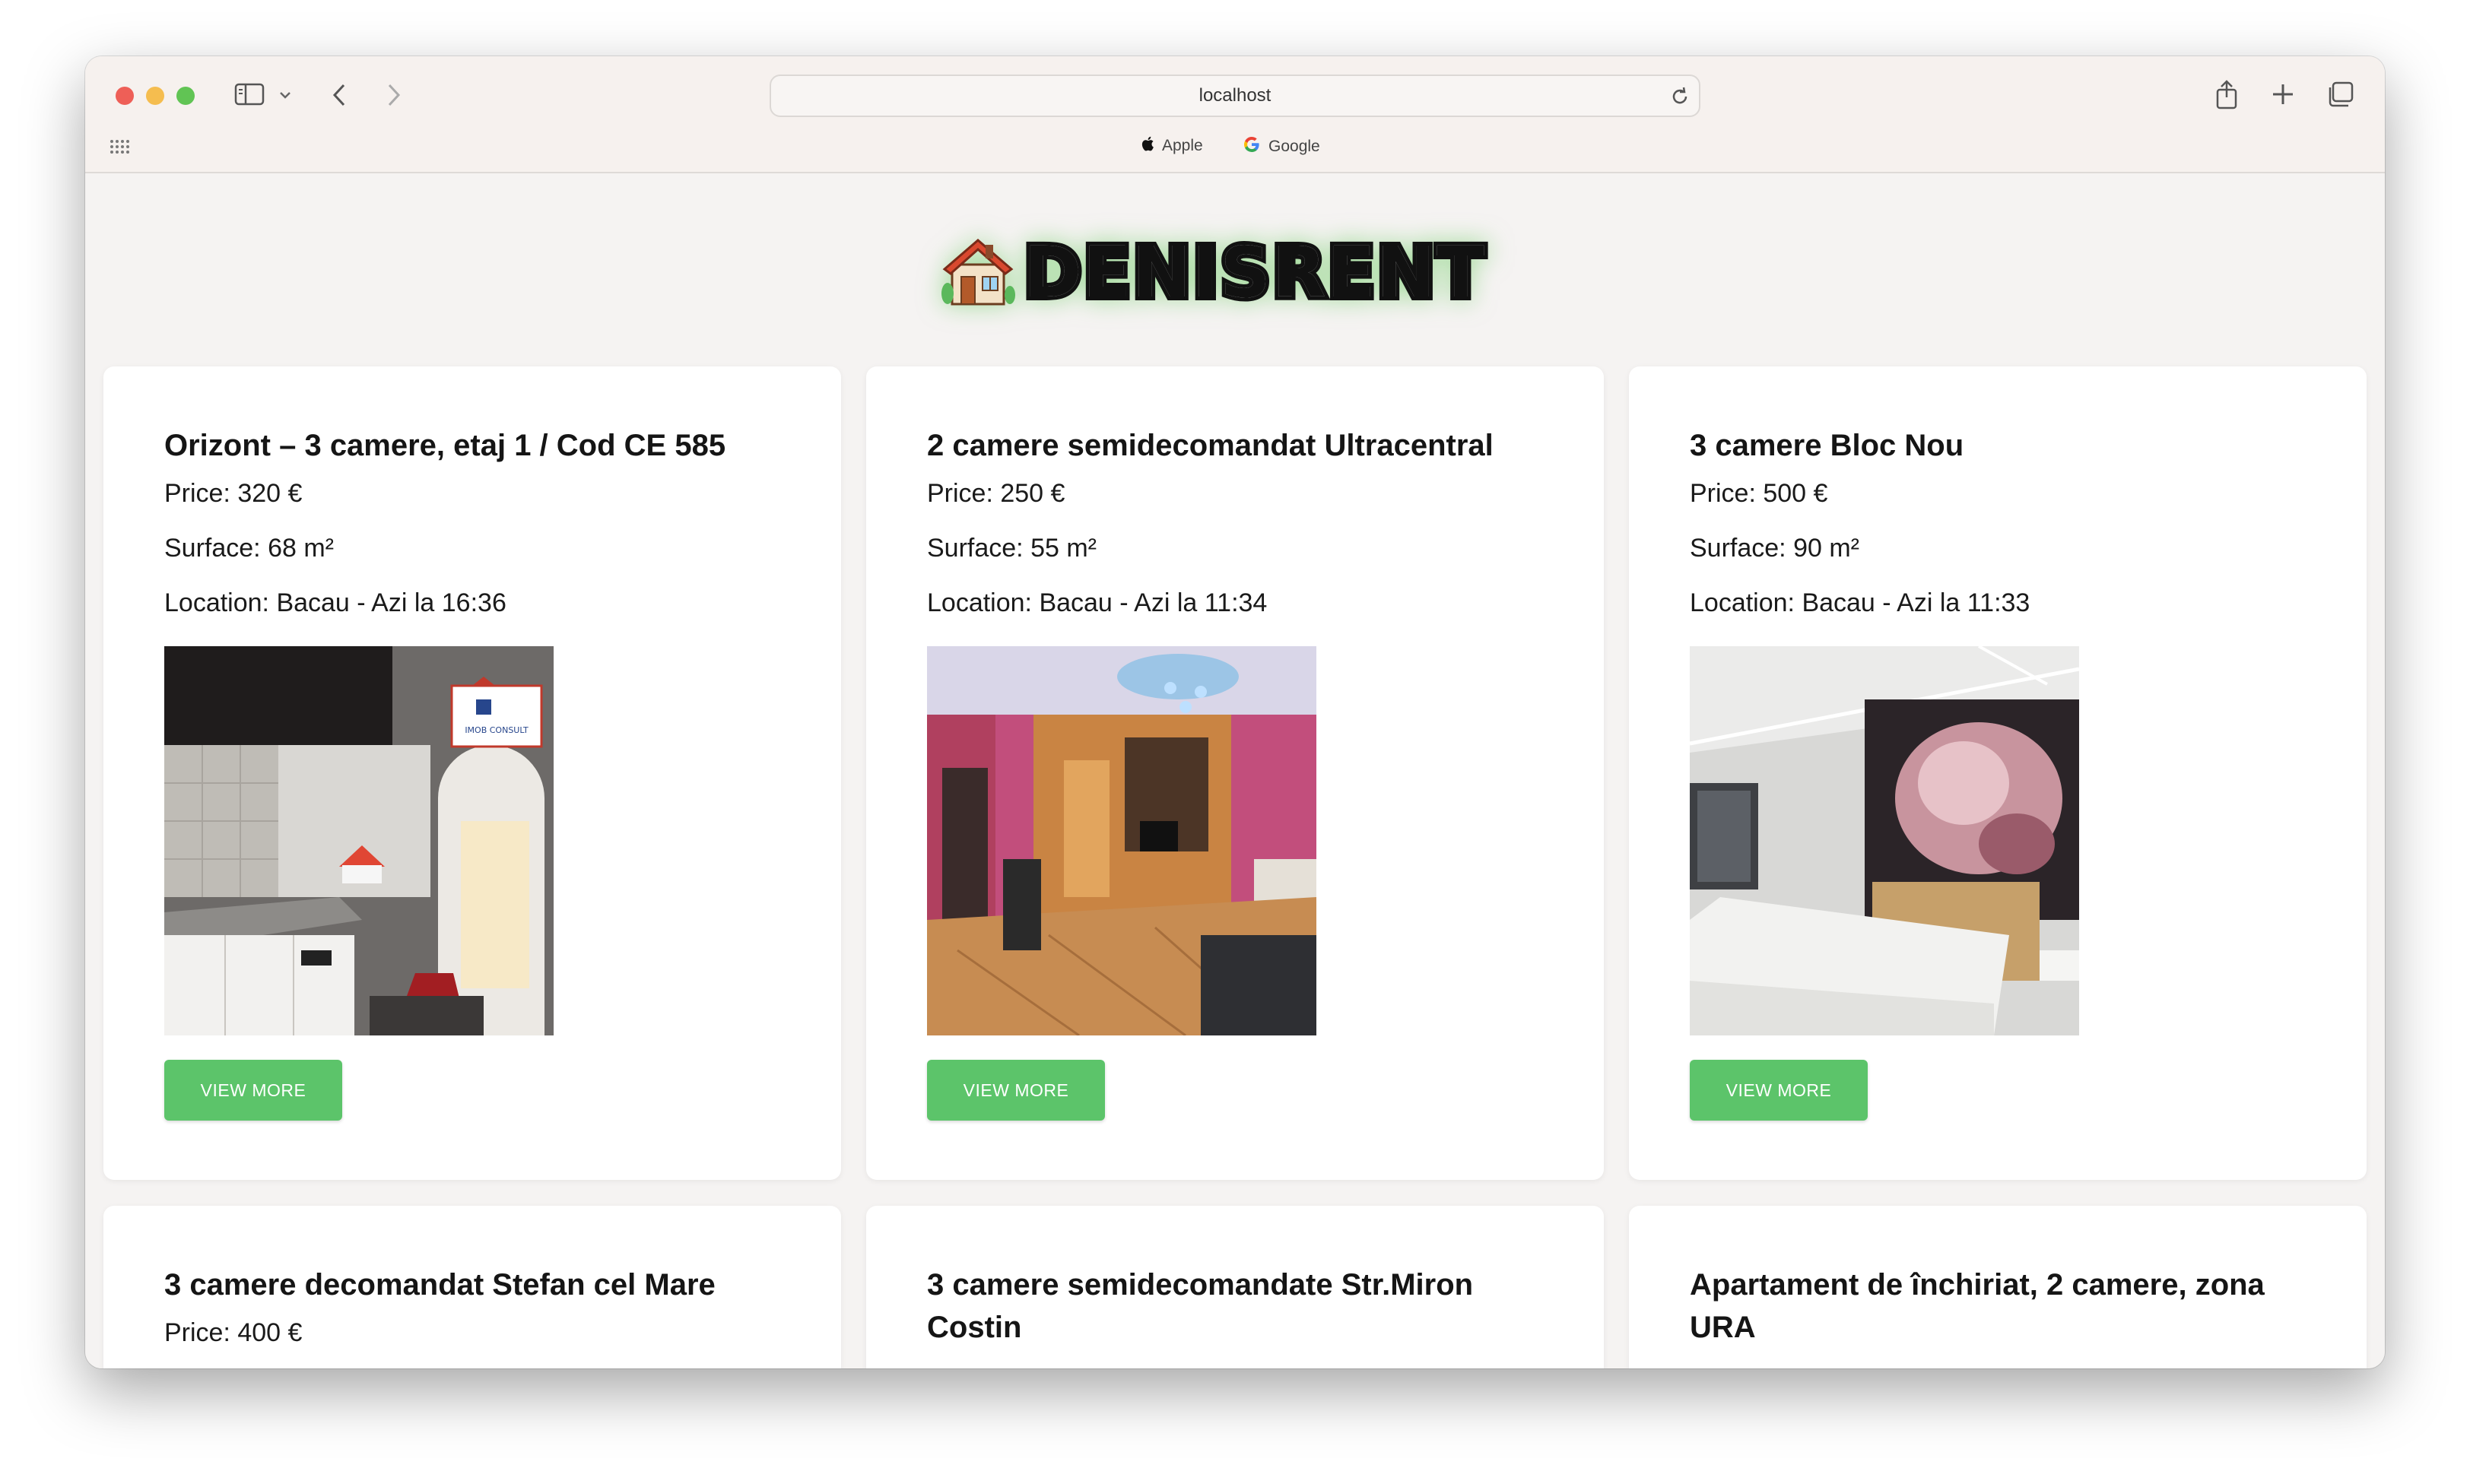 The width and height of the screenshot is (2470, 1484). Describe the element at coordinates (1182, 145) in the screenshot. I see `favorite-label: Apple` at that location.